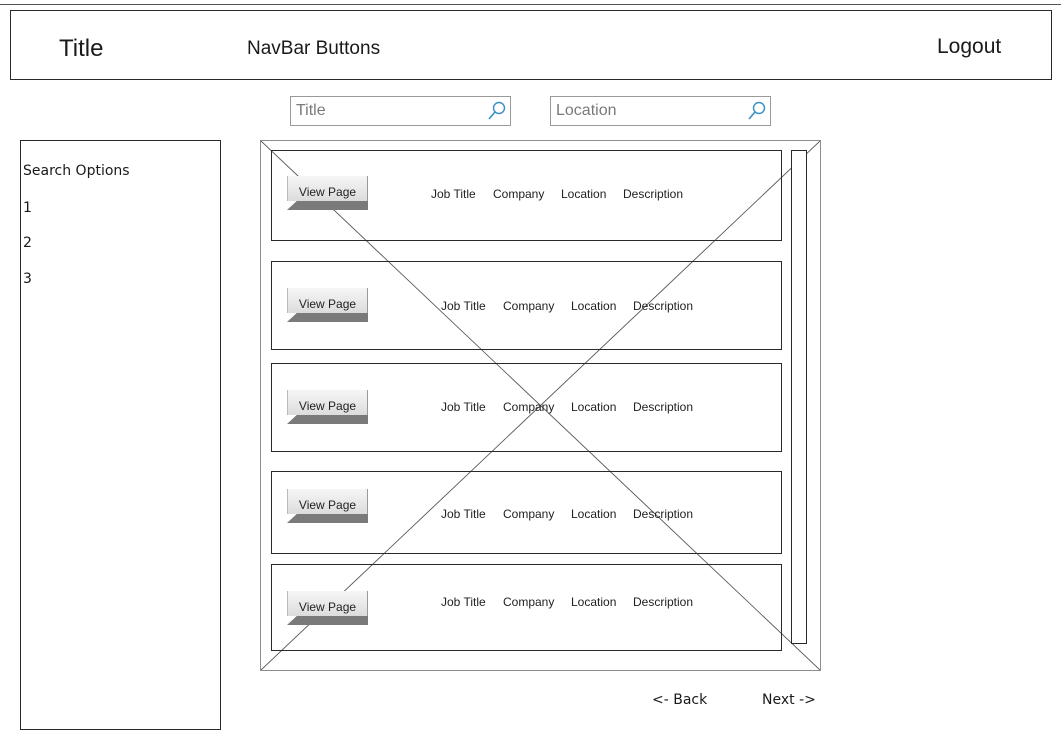 This screenshot has width=1061, height=731. Describe the element at coordinates (531, 45) in the screenshot. I see `header-bar: Title NavBar Buttons Logout` at that location.